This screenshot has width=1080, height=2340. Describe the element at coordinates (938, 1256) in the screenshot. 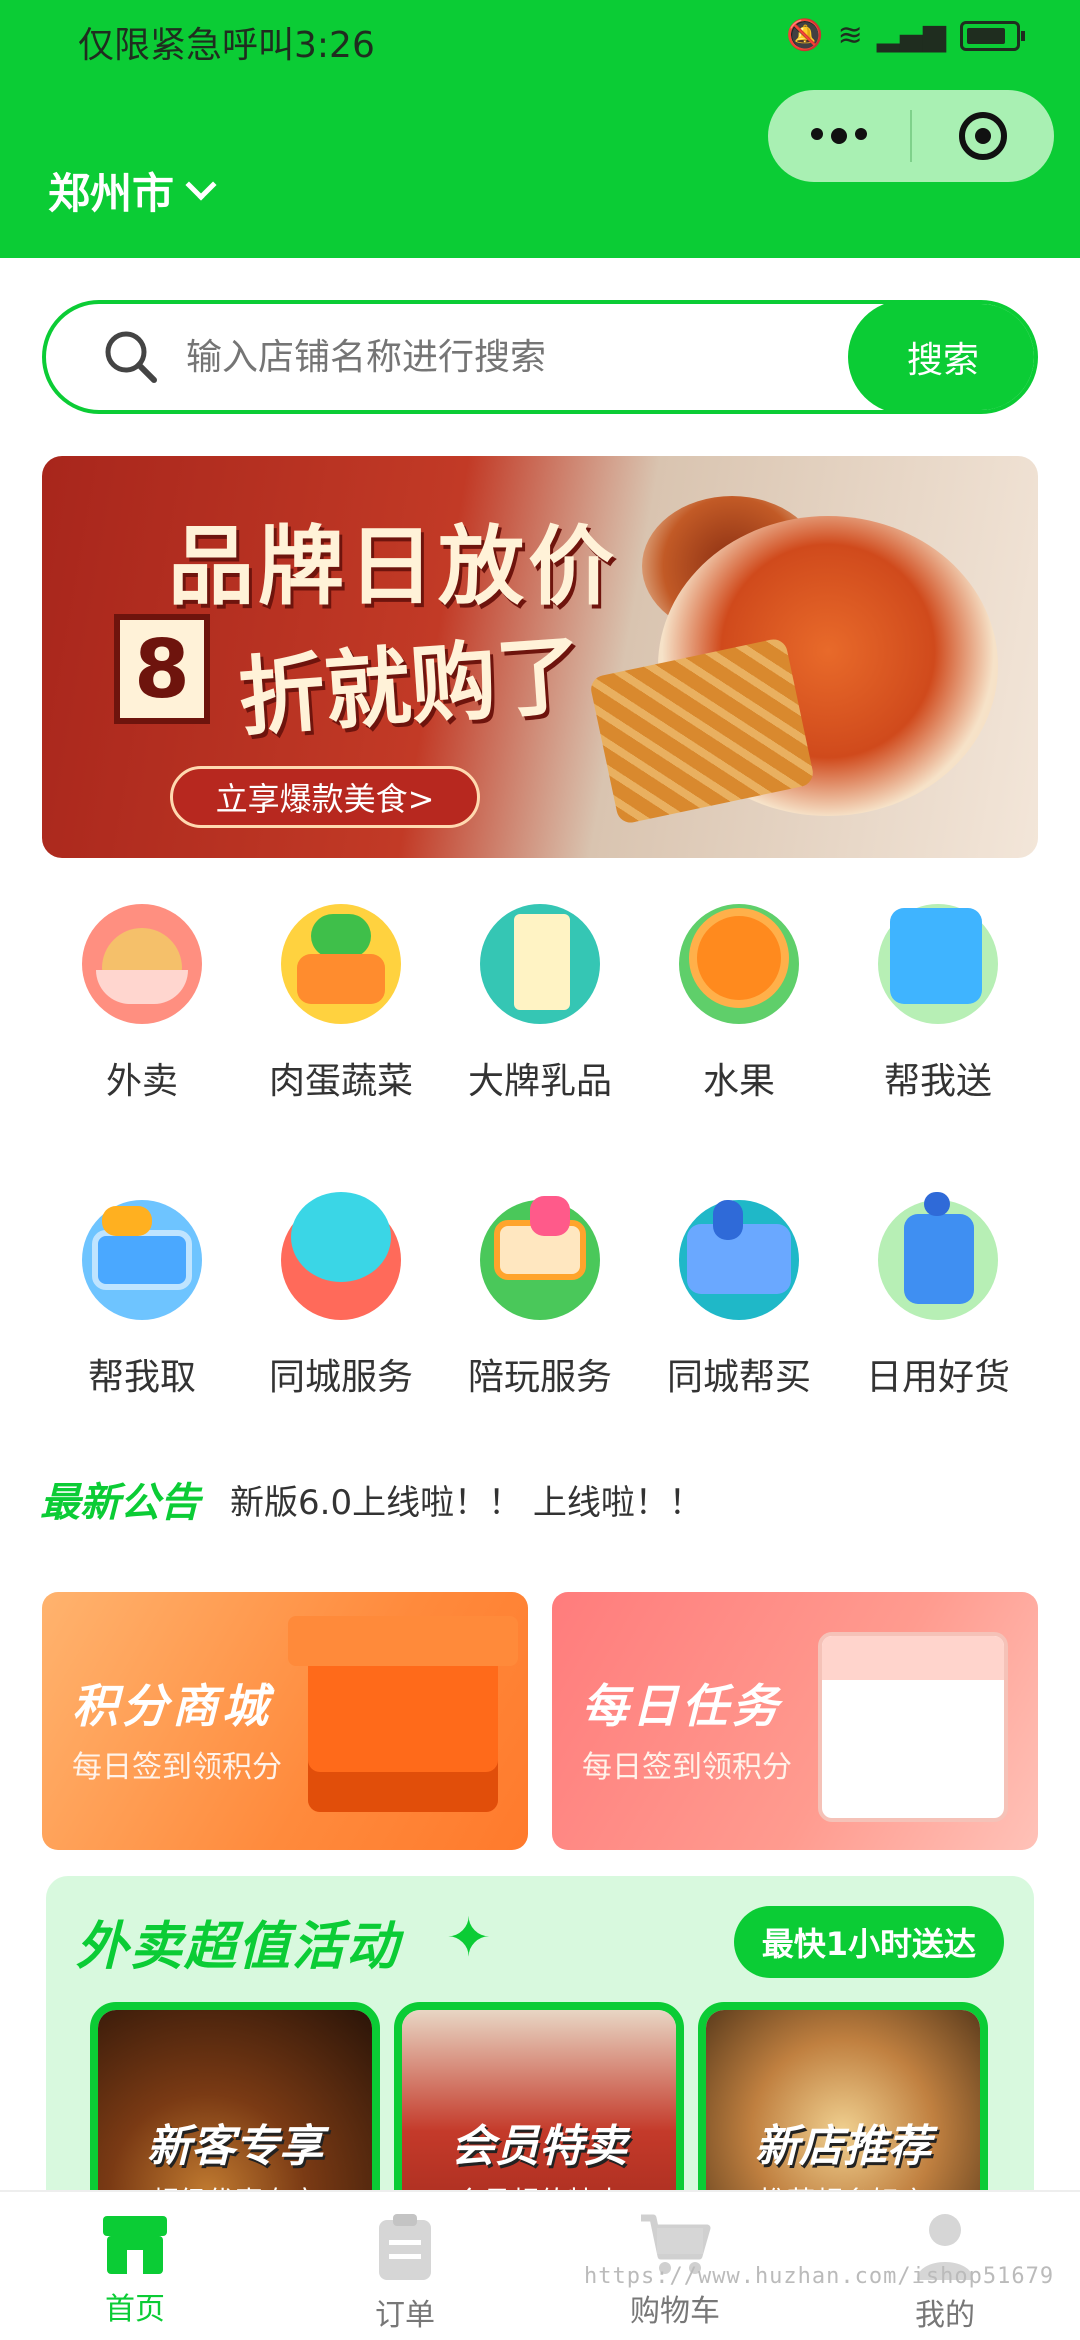

I see `soap-bottle-icon` at that location.